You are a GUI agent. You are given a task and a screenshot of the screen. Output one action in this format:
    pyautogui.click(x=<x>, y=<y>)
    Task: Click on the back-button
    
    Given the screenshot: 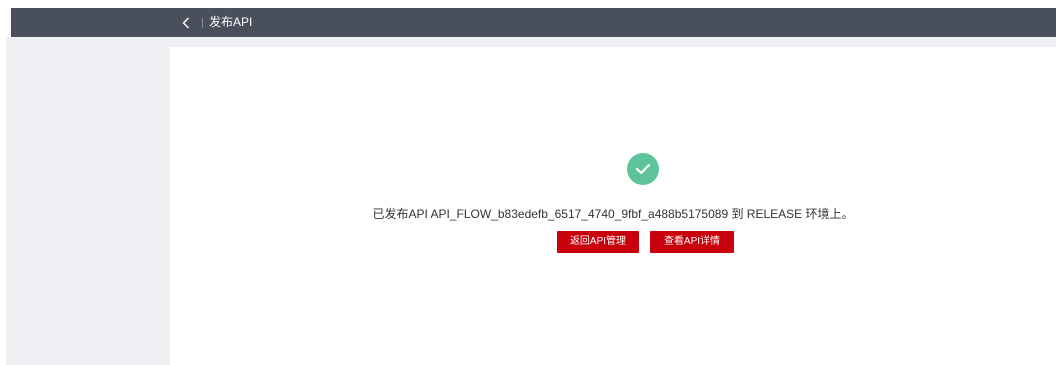 What is the action you would take?
    pyautogui.click(x=186, y=22)
    